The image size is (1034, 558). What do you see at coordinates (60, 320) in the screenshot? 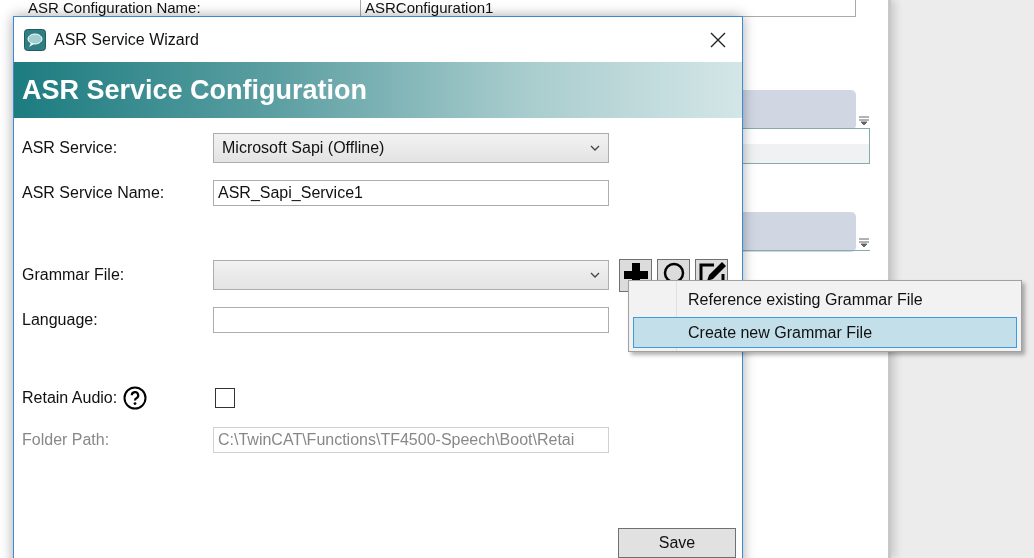
I see `field-label: Language:` at bounding box center [60, 320].